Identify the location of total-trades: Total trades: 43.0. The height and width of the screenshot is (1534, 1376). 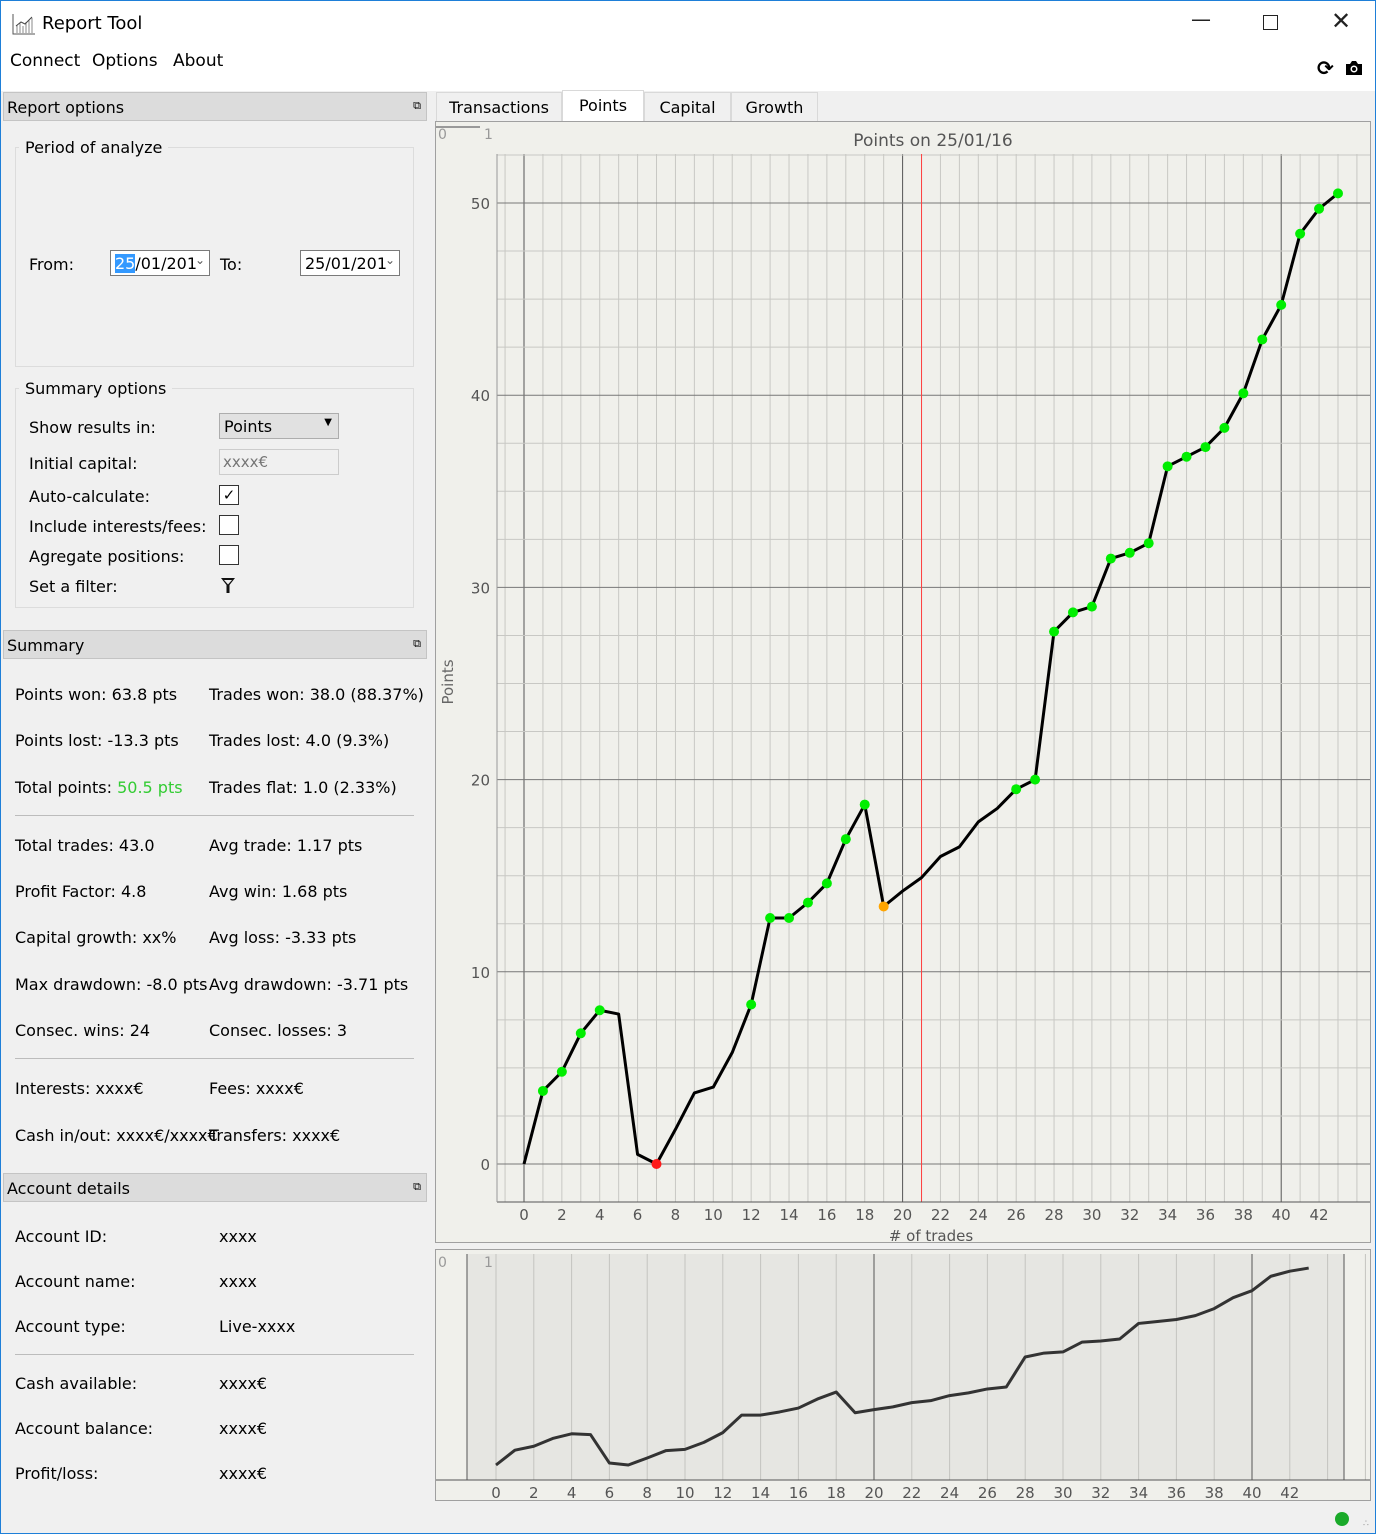
(85, 845).